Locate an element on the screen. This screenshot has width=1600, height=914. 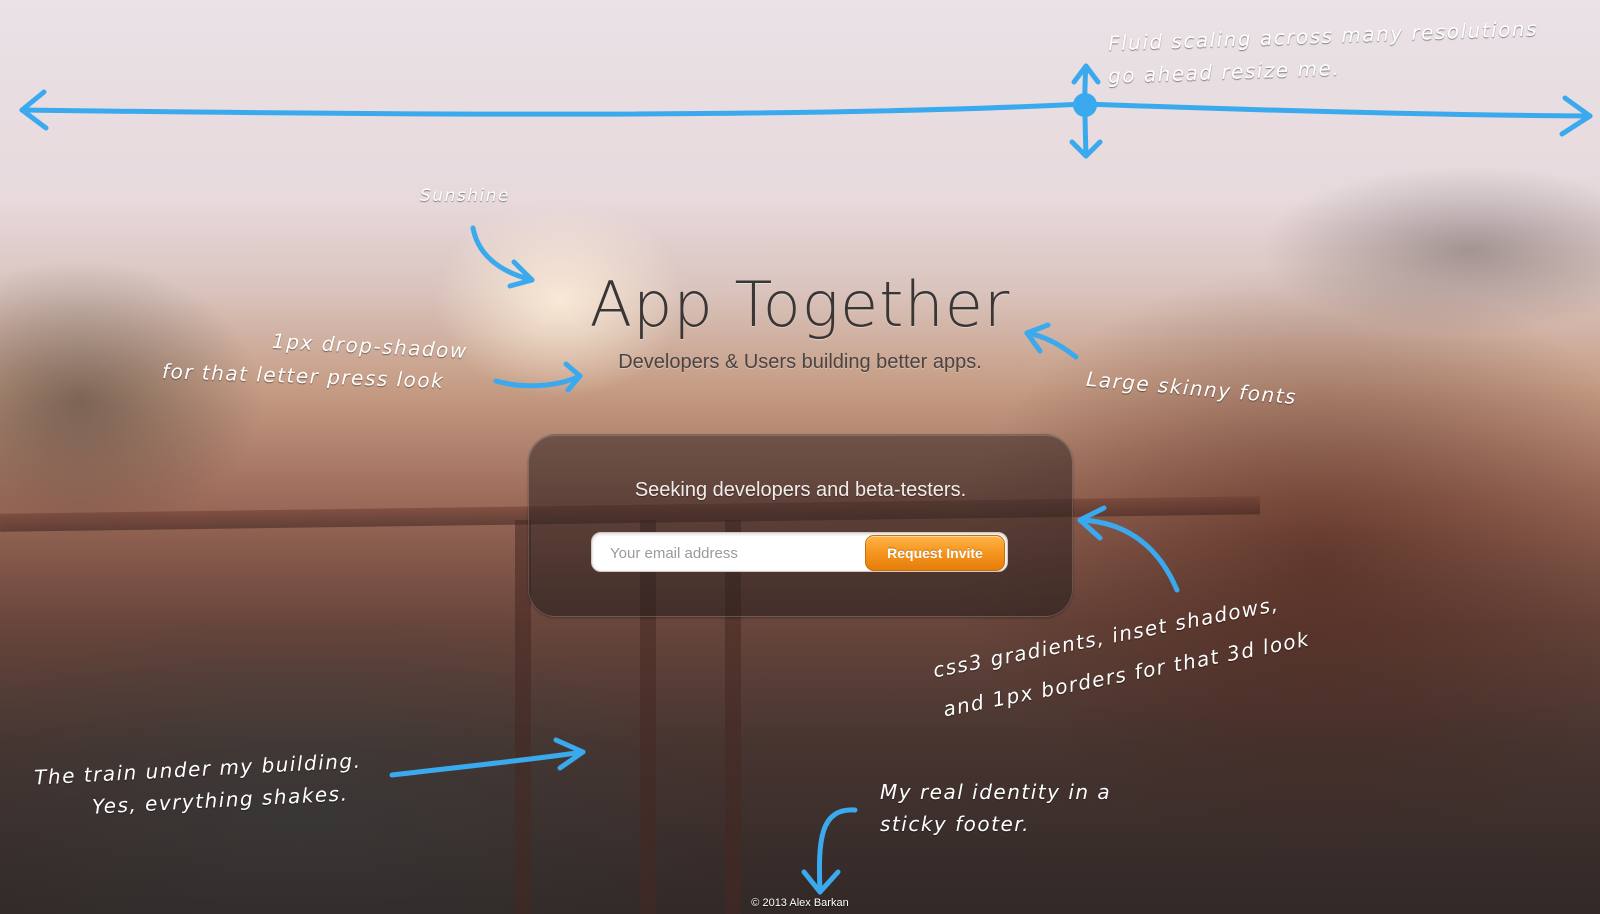
resize-handle-icon is located at coordinates (1085, 105).